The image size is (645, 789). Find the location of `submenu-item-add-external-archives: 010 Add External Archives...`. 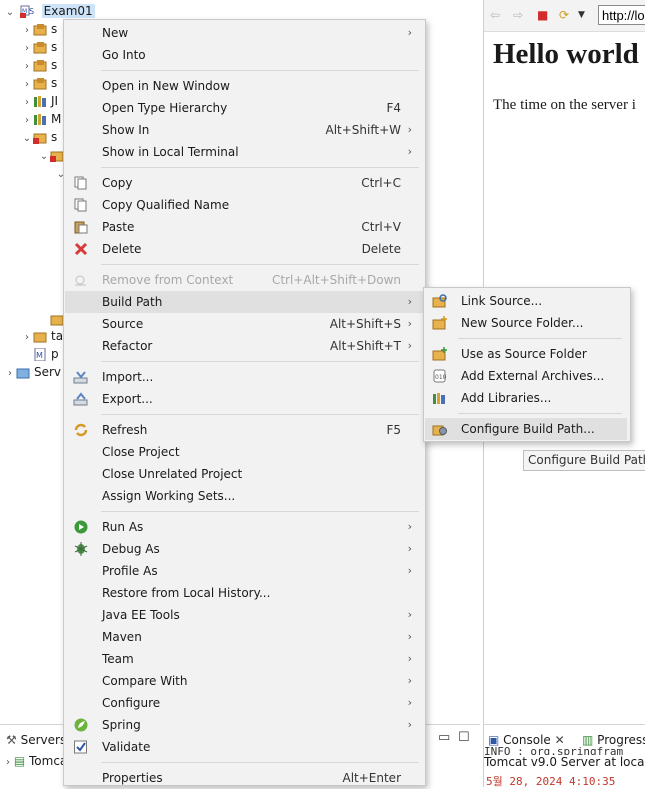

submenu-item-add-external-archives: 010 Add External Archives... is located at coordinates (526, 376).